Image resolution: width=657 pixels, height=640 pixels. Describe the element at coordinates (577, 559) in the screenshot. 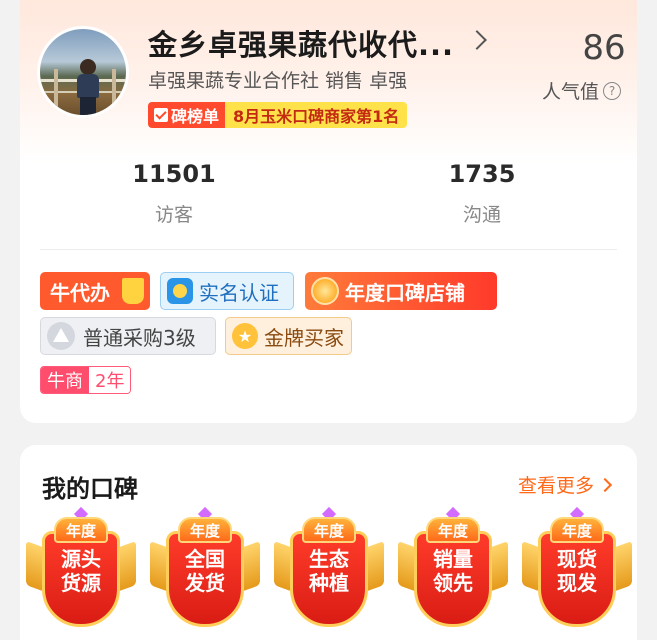

I see `award-line1: 现货` at that location.